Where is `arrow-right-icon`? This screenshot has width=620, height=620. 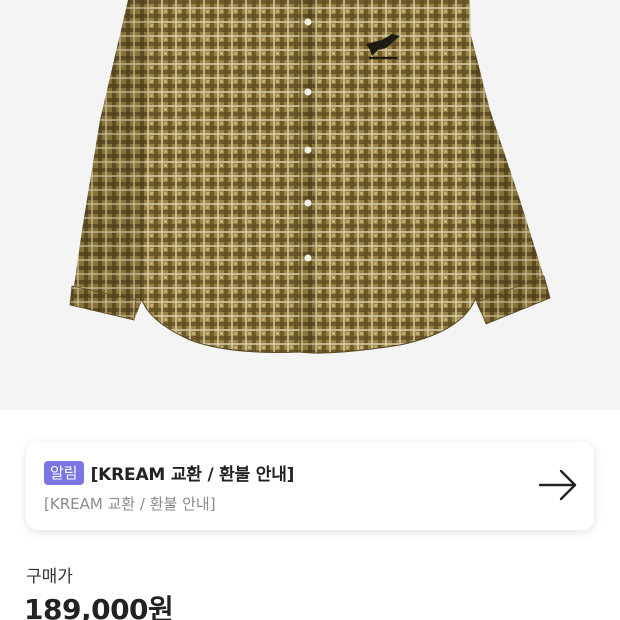 arrow-right-icon is located at coordinates (558, 485).